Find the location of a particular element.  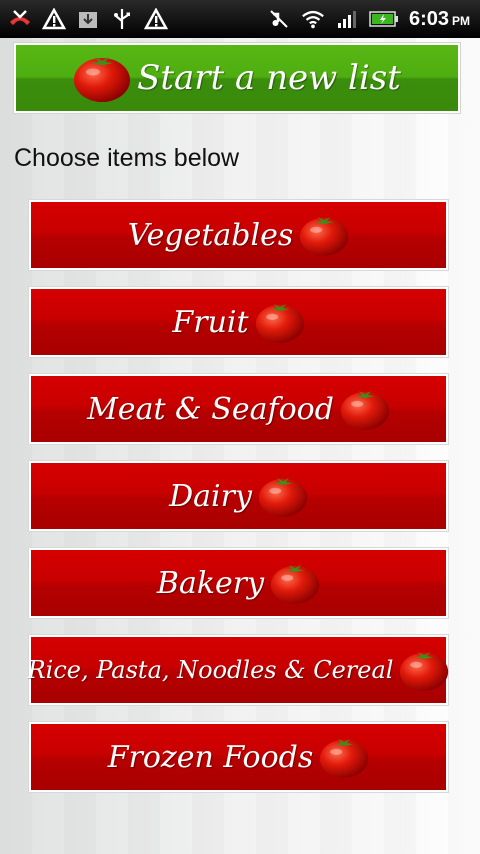

signal-icon is located at coordinates (347, 19).